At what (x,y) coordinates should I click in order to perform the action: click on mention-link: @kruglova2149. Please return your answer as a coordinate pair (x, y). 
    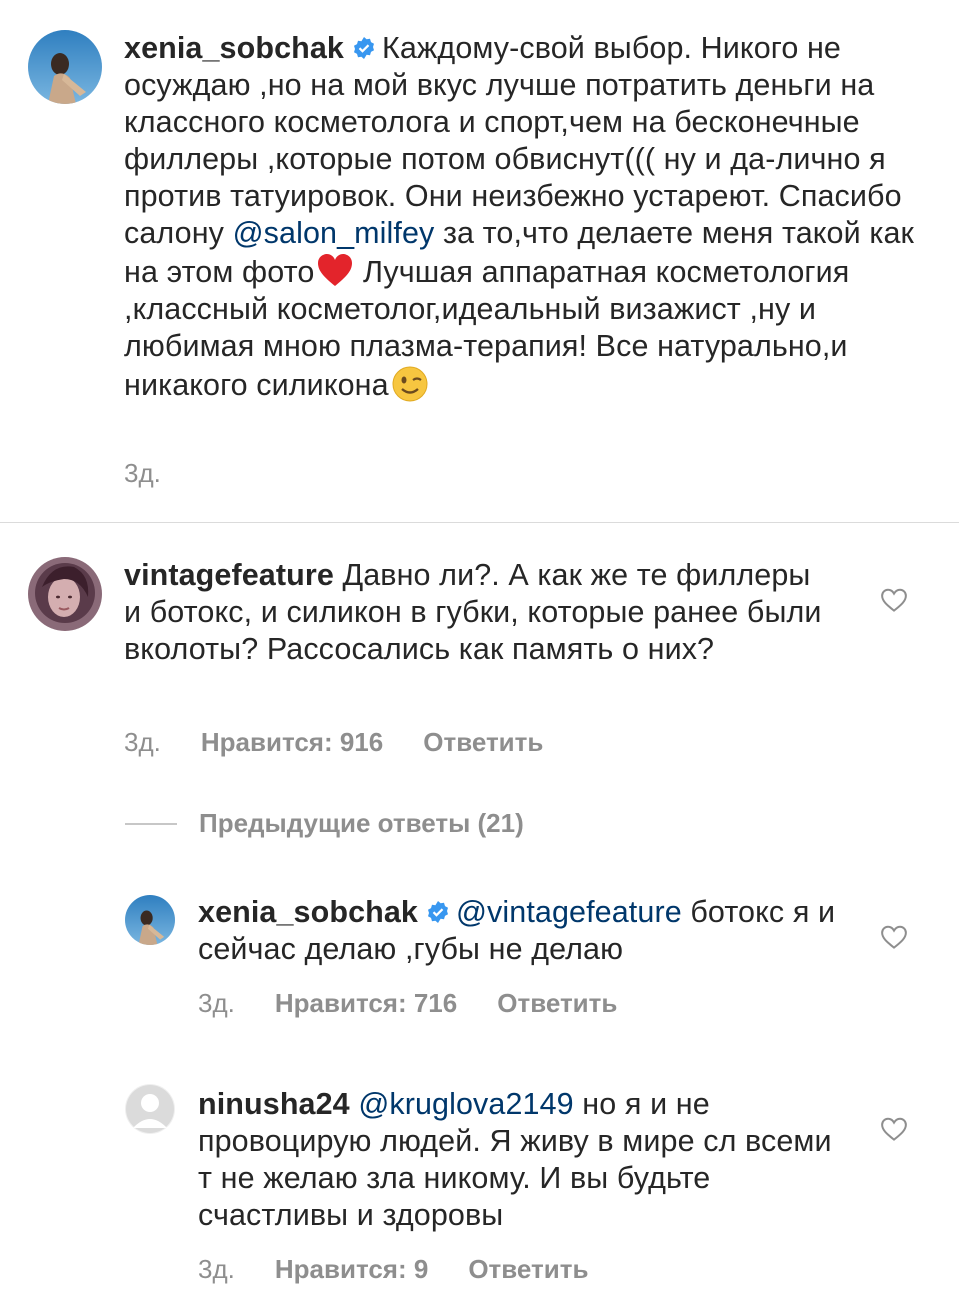
    Looking at the image, I should click on (465, 1104).